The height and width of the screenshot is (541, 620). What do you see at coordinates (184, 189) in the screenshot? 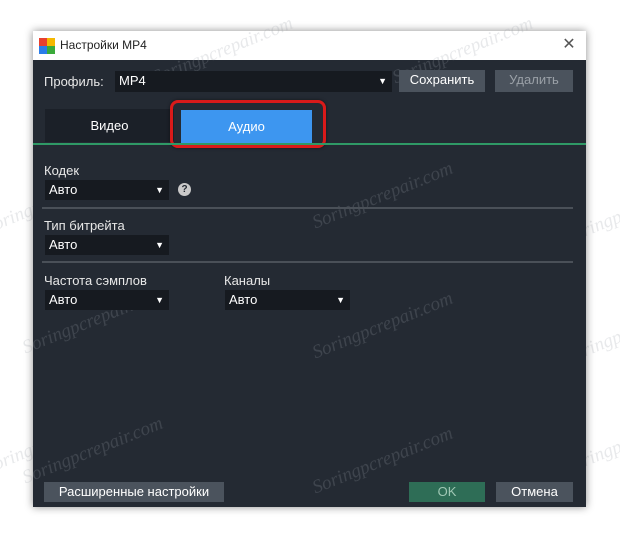
I see `help-icon: ?` at bounding box center [184, 189].